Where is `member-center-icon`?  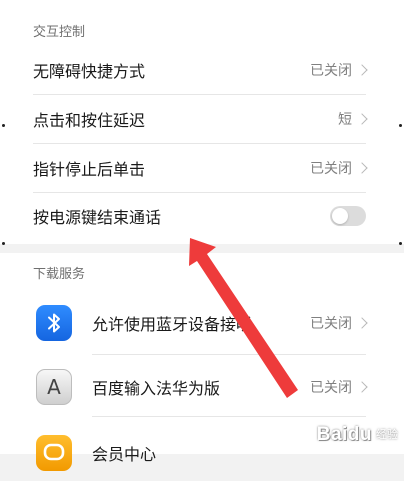
member-center-icon is located at coordinates (54, 453).